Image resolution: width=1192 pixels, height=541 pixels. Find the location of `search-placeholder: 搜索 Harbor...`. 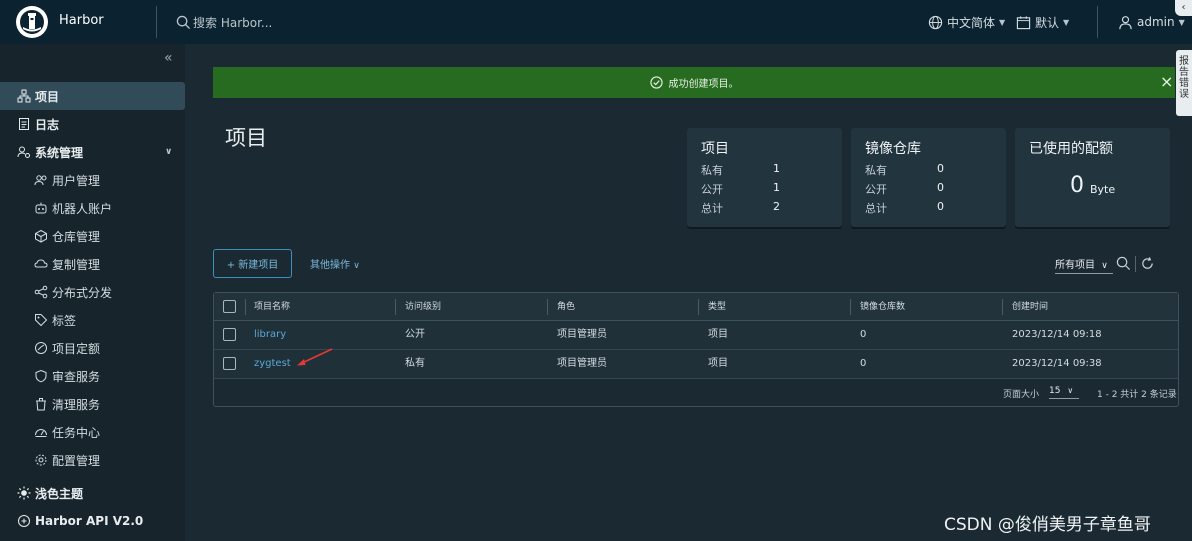

search-placeholder: 搜索 Harbor... is located at coordinates (232, 22).